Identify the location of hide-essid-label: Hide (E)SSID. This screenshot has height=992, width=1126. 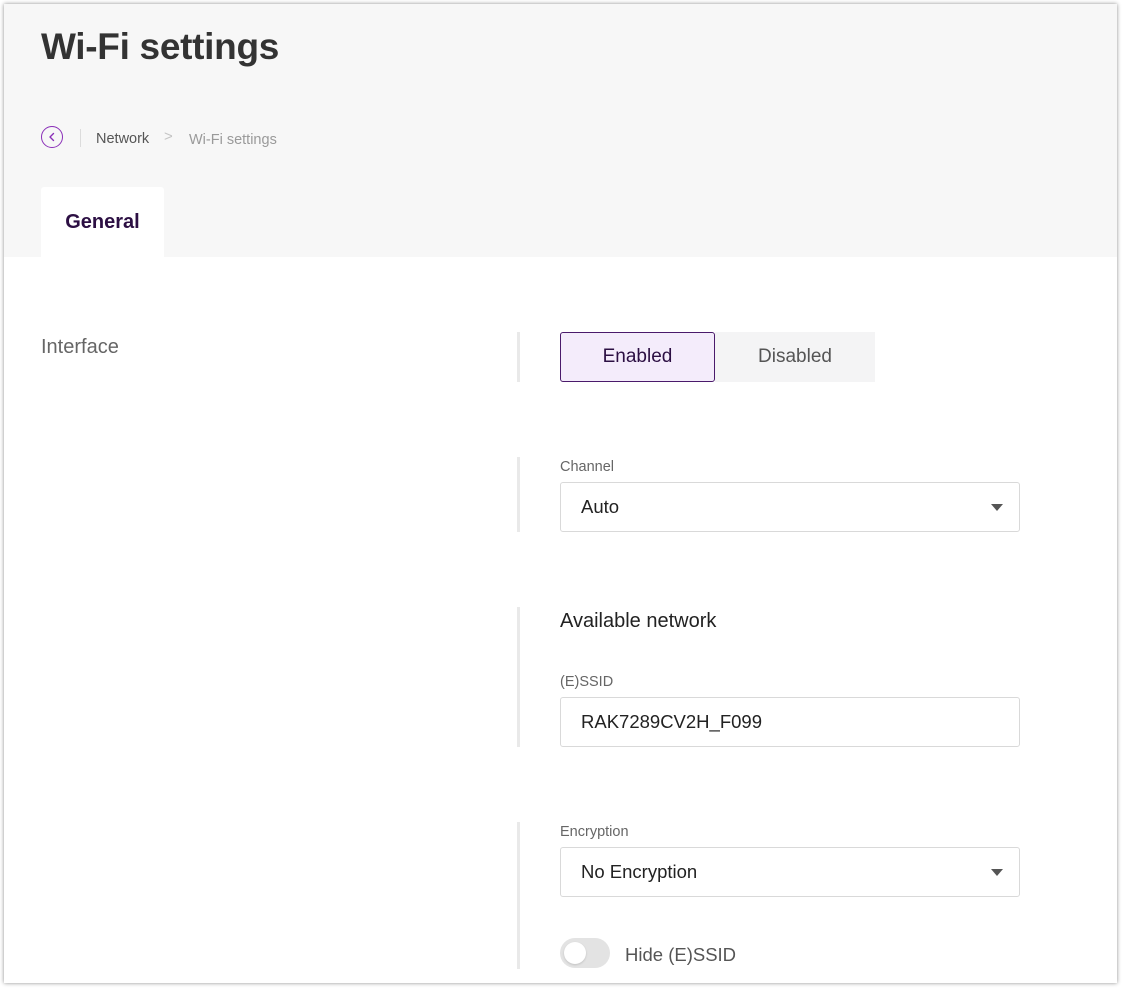
(681, 954).